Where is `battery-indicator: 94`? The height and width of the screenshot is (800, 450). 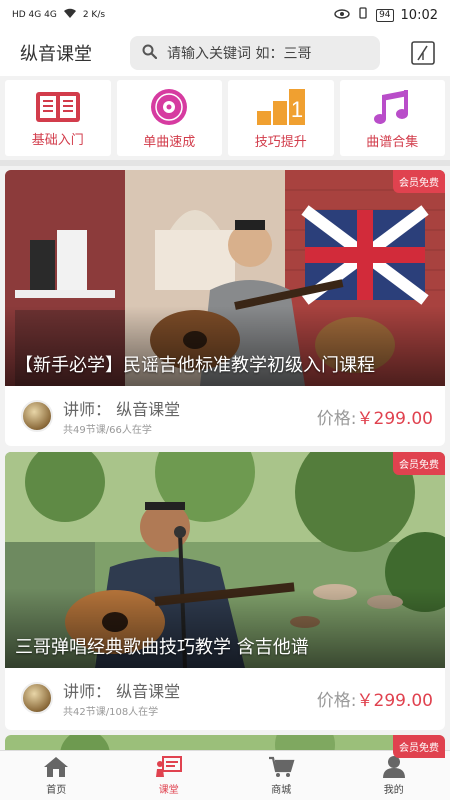 battery-indicator: 94 is located at coordinates (385, 15).